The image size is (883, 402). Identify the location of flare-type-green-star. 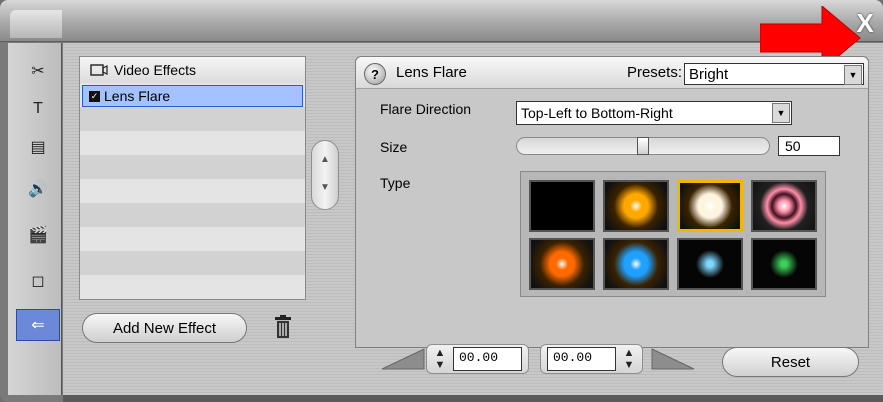
(784, 264).